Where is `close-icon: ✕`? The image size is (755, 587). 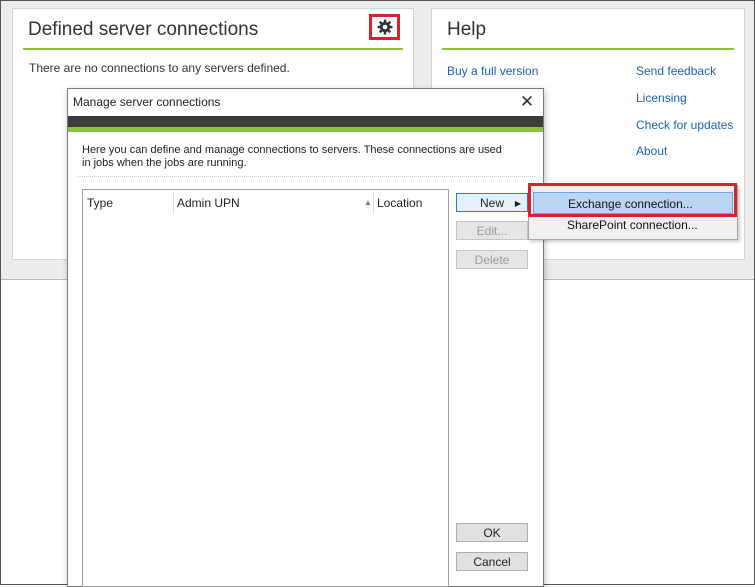 close-icon: ✕ is located at coordinates (527, 102).